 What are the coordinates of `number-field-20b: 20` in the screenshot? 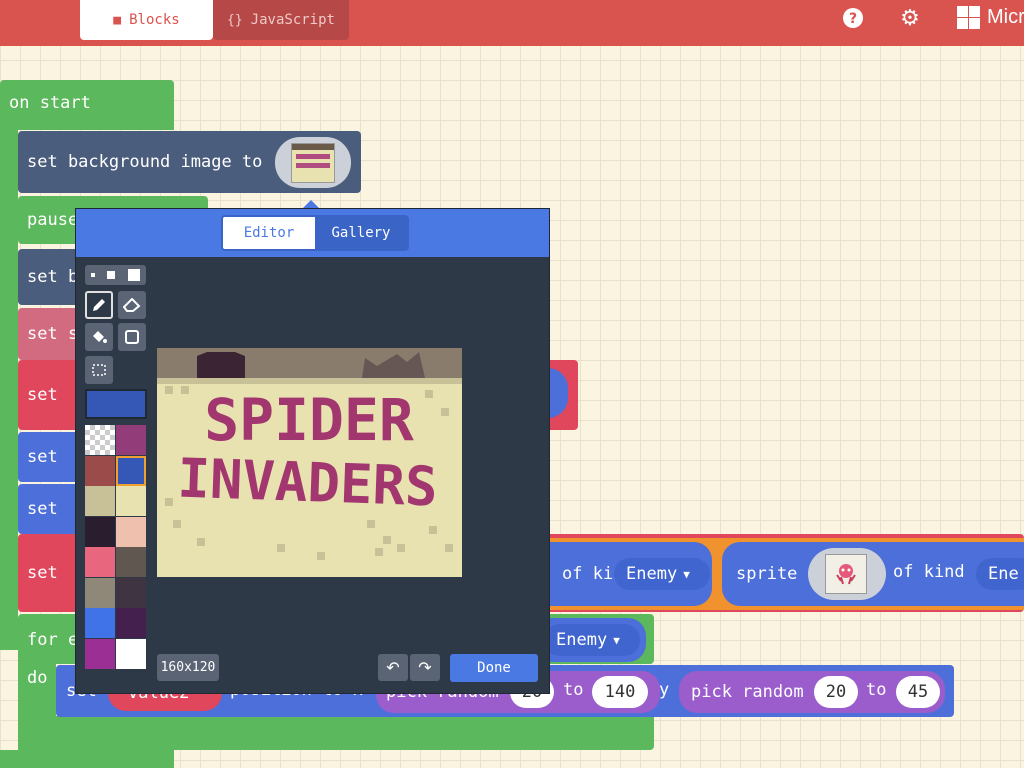 It's located at (836, 692).